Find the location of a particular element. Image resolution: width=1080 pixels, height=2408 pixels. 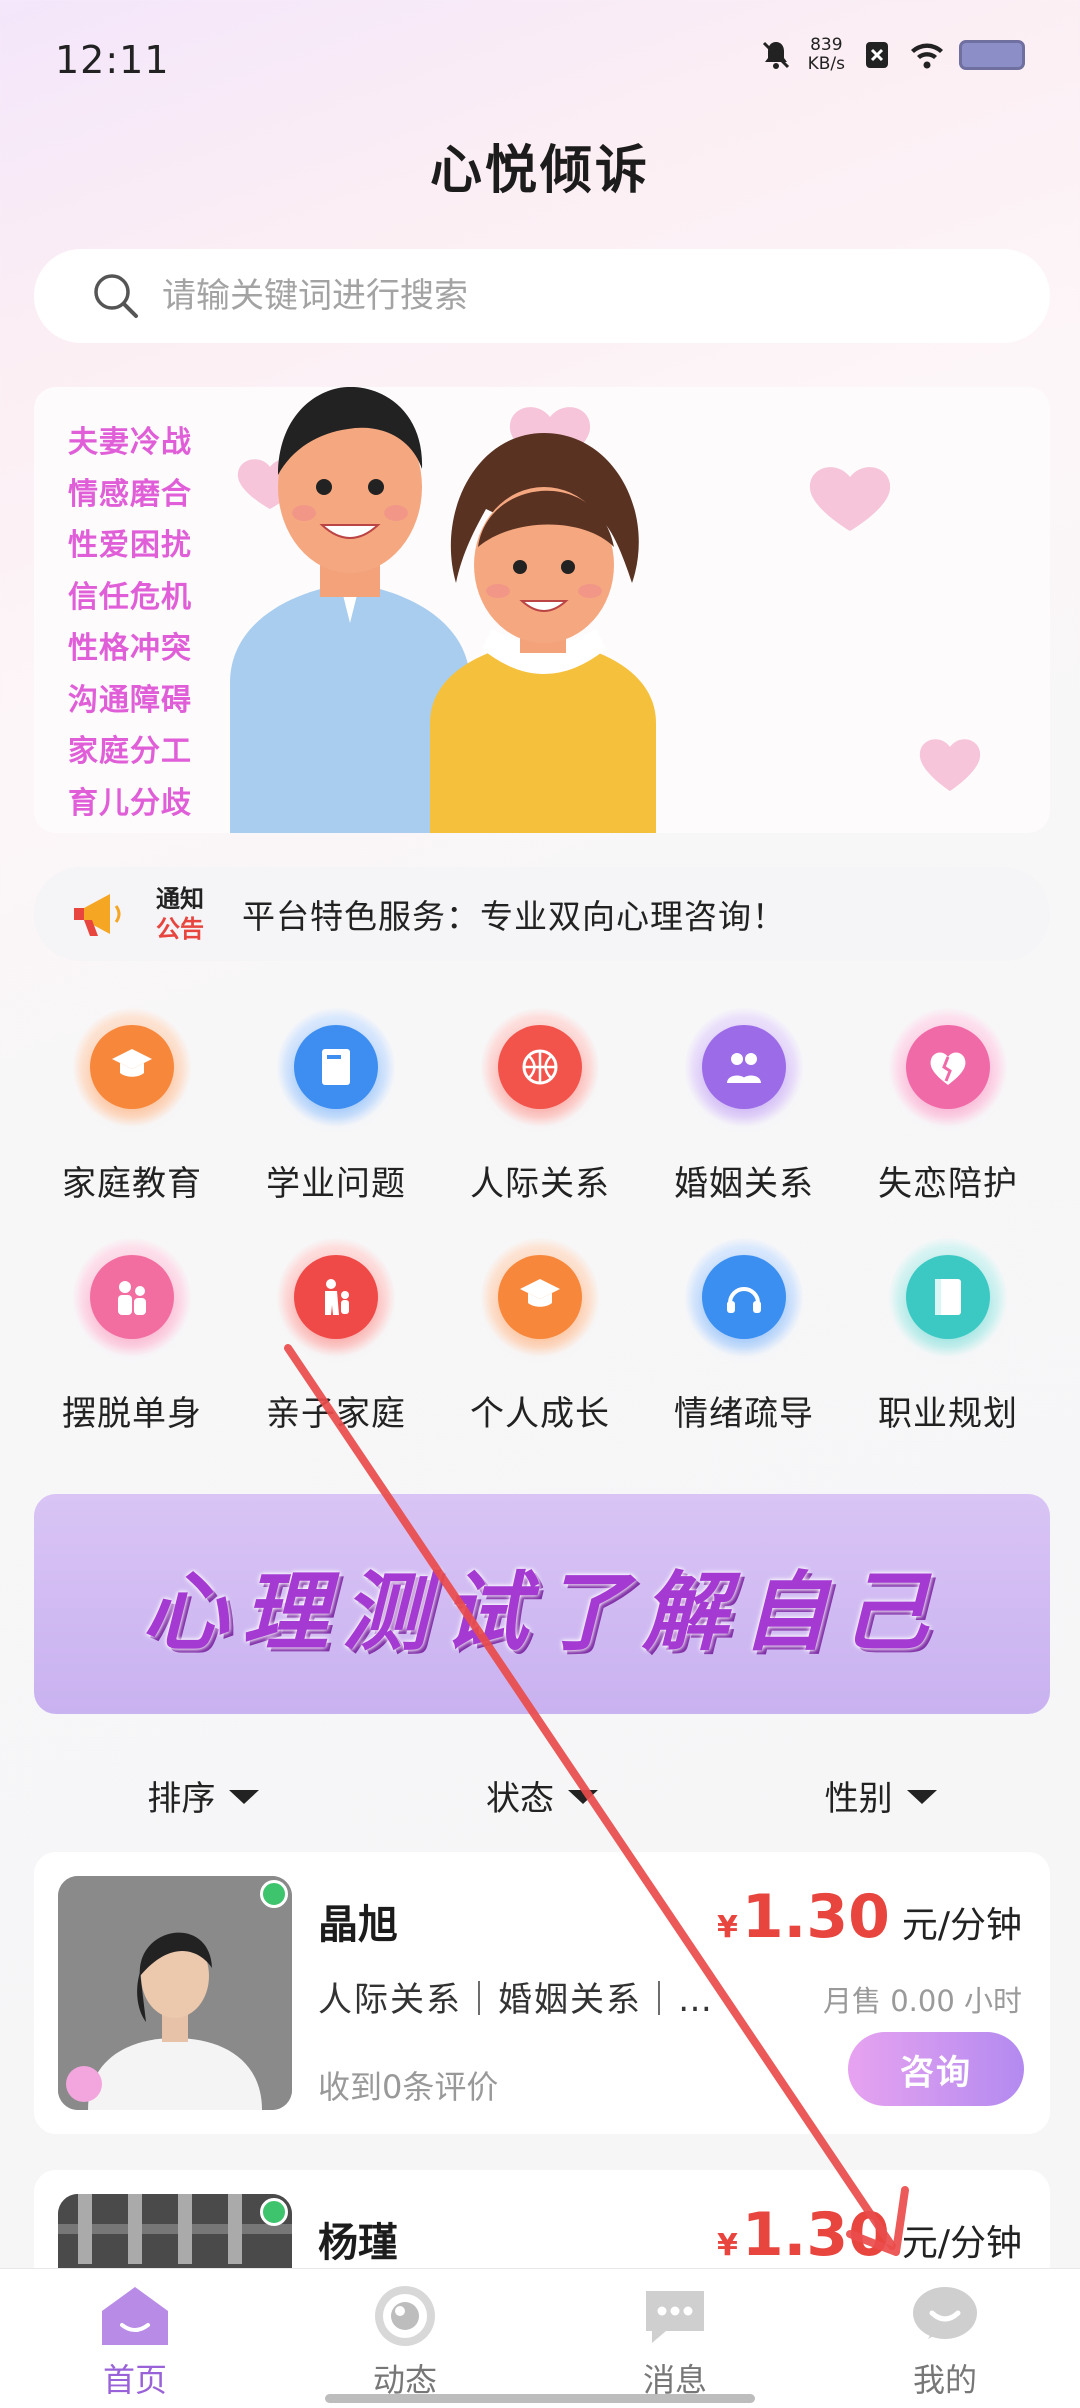

moments-icon is located at coordinates (405, 2316).